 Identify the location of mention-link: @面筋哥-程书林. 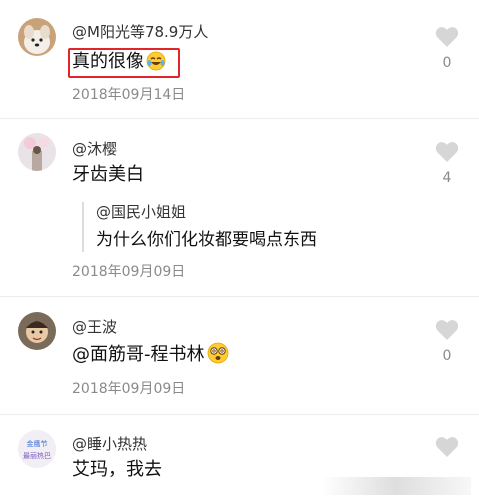
(138, 354).